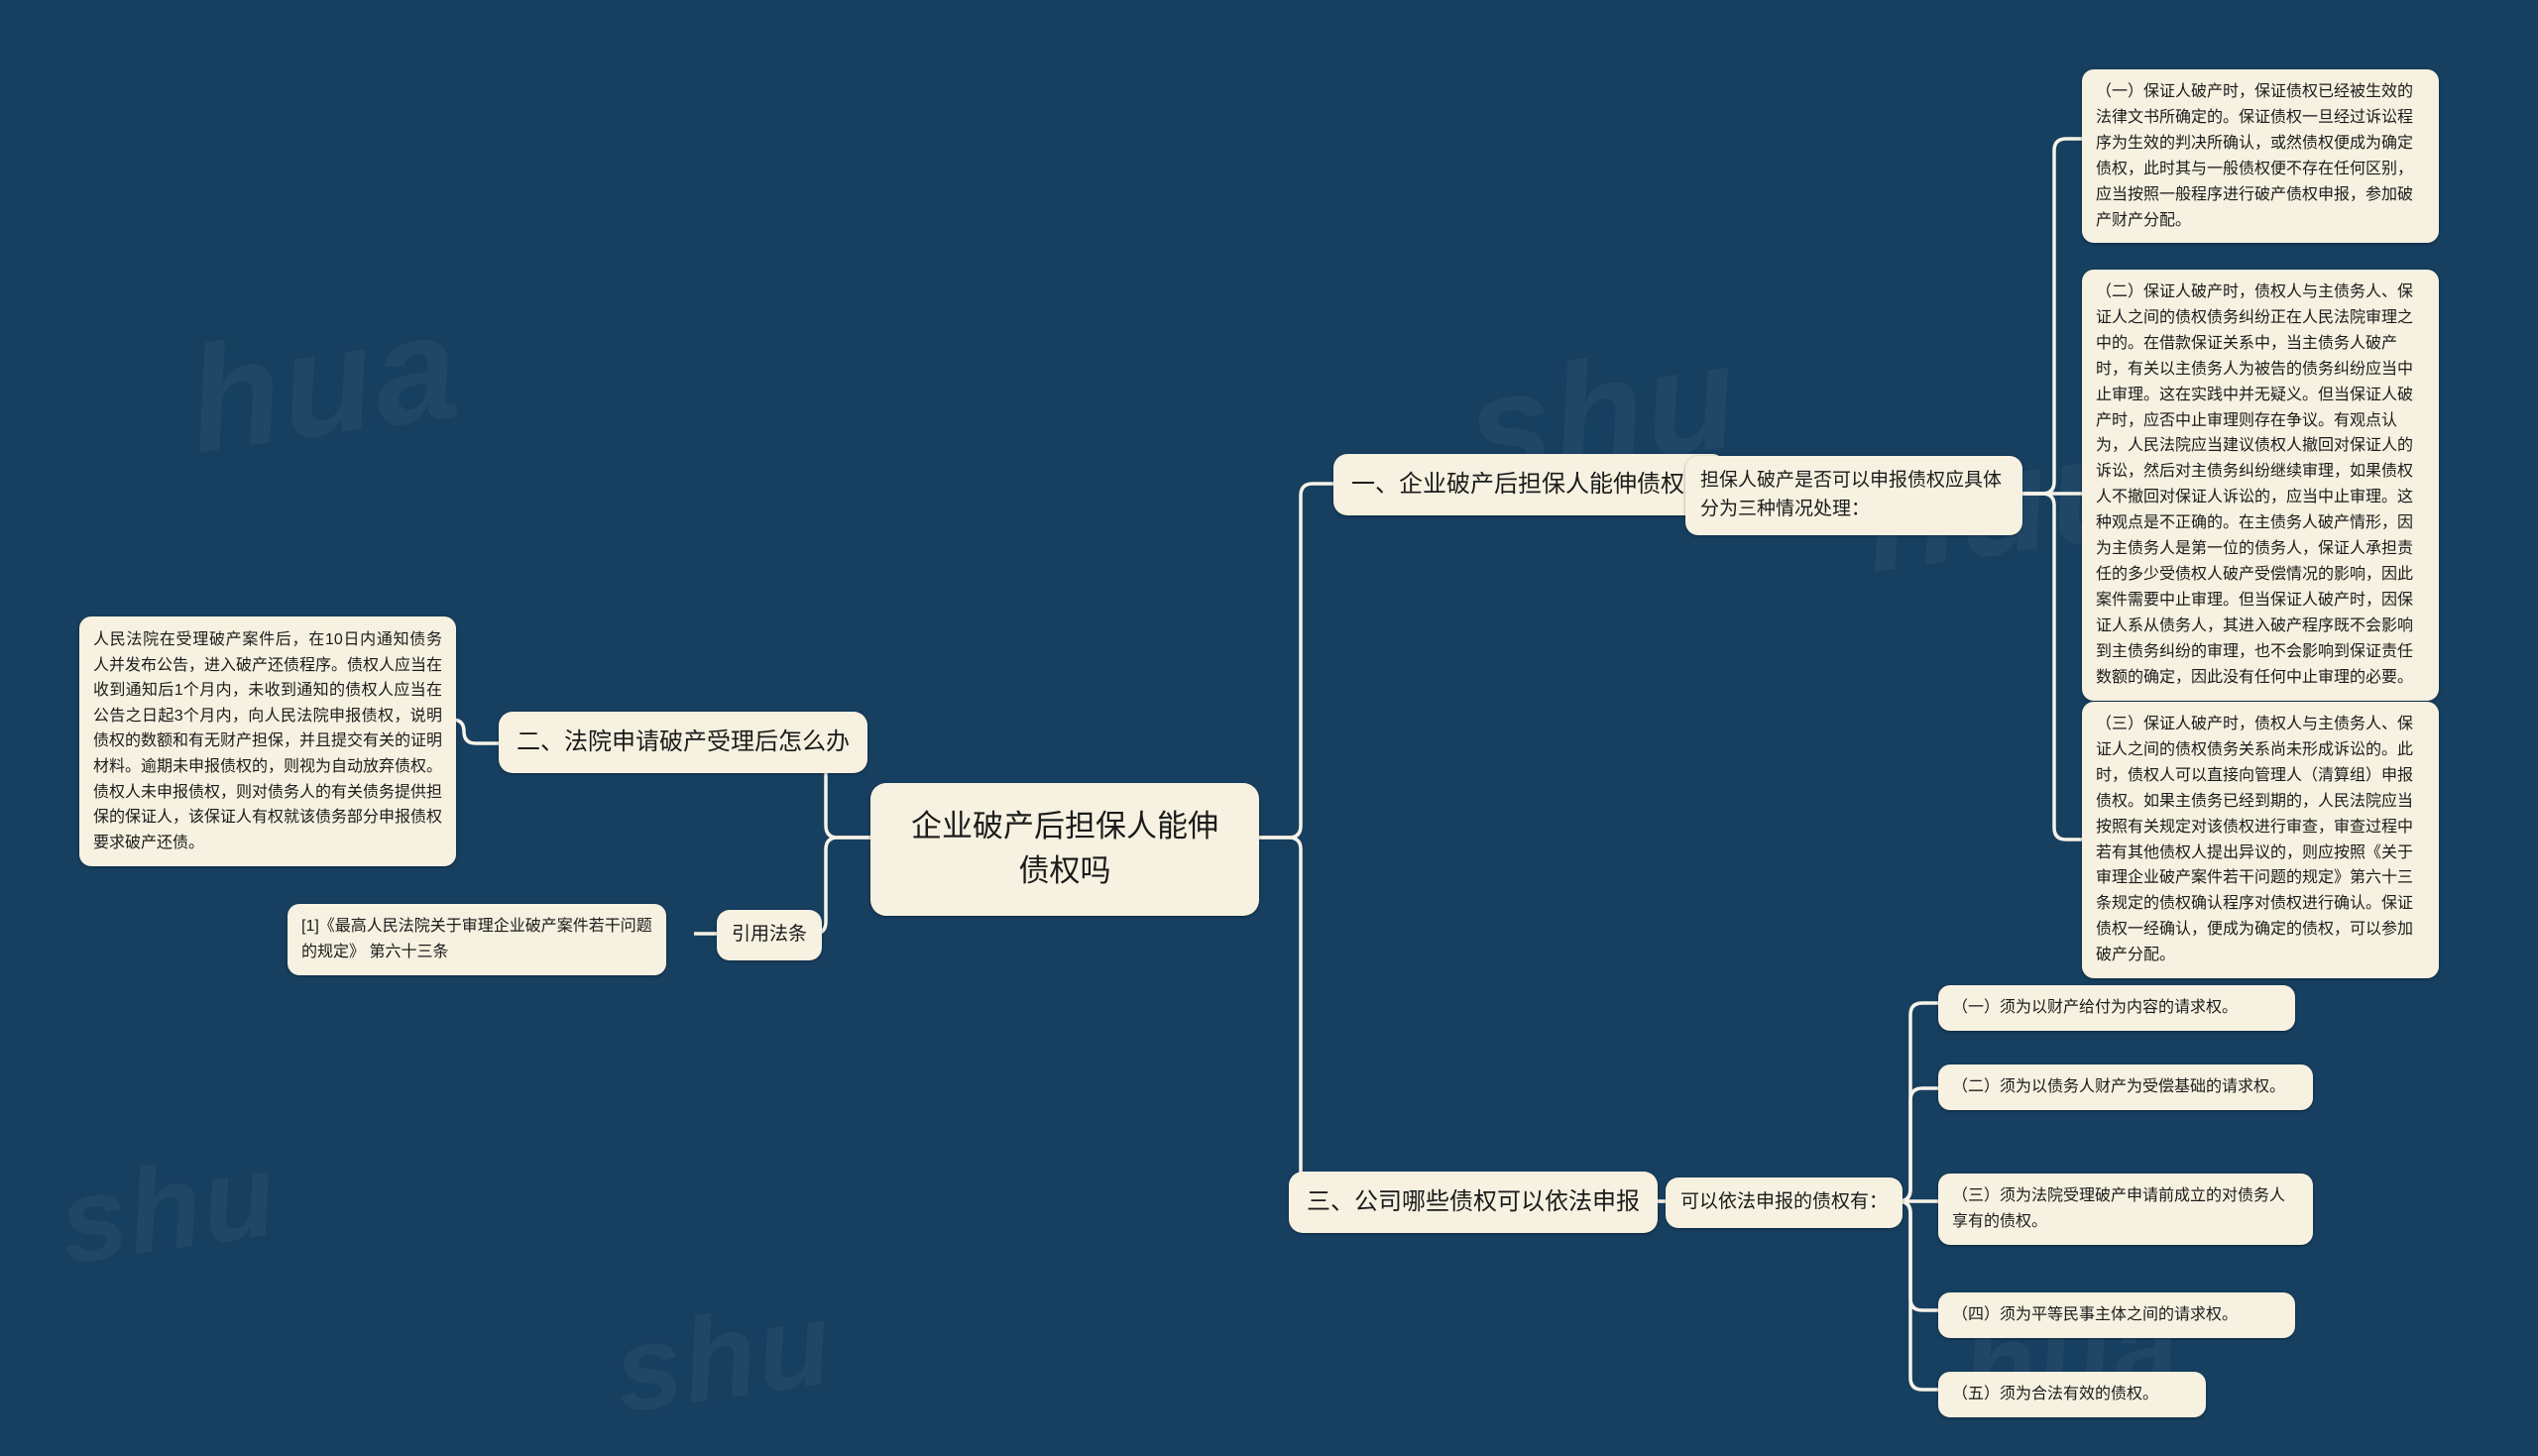  Describe the element at coordinates (2125, 1087) in the screenshot. I see `leaf-node-declarable-claim-2: （二）须为以债务人财产为受偿基础的请求权。` at that location.